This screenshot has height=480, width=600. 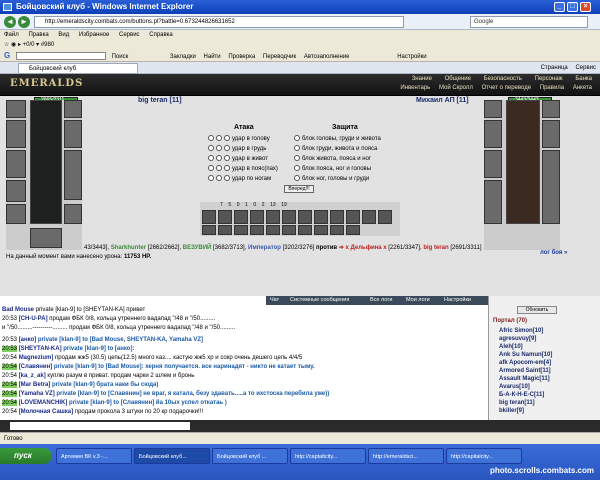 What do you see at coordinates (37, 394) in the screenshot?
I see `chat-nick: [Yamaha VZ]` at bounding box center [37, 394].